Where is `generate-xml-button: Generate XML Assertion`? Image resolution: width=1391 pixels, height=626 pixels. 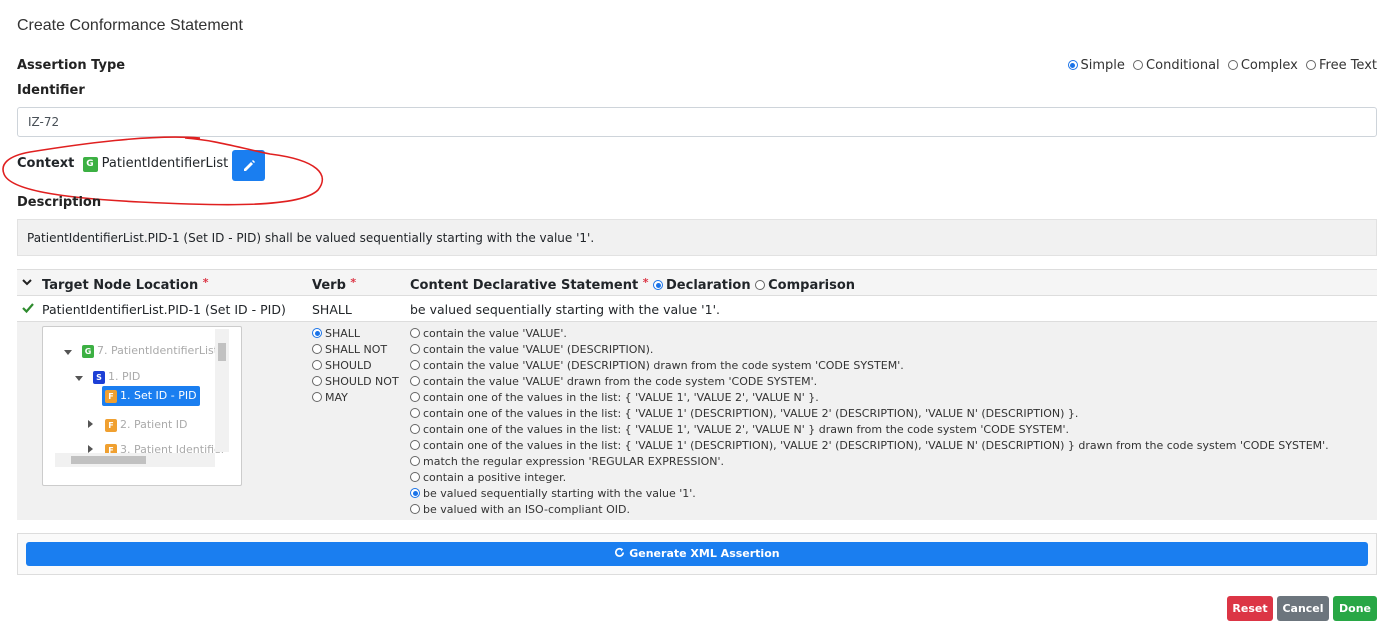
generate-xml-button: Generate XML Assertion is located at coordinates (697, 554).